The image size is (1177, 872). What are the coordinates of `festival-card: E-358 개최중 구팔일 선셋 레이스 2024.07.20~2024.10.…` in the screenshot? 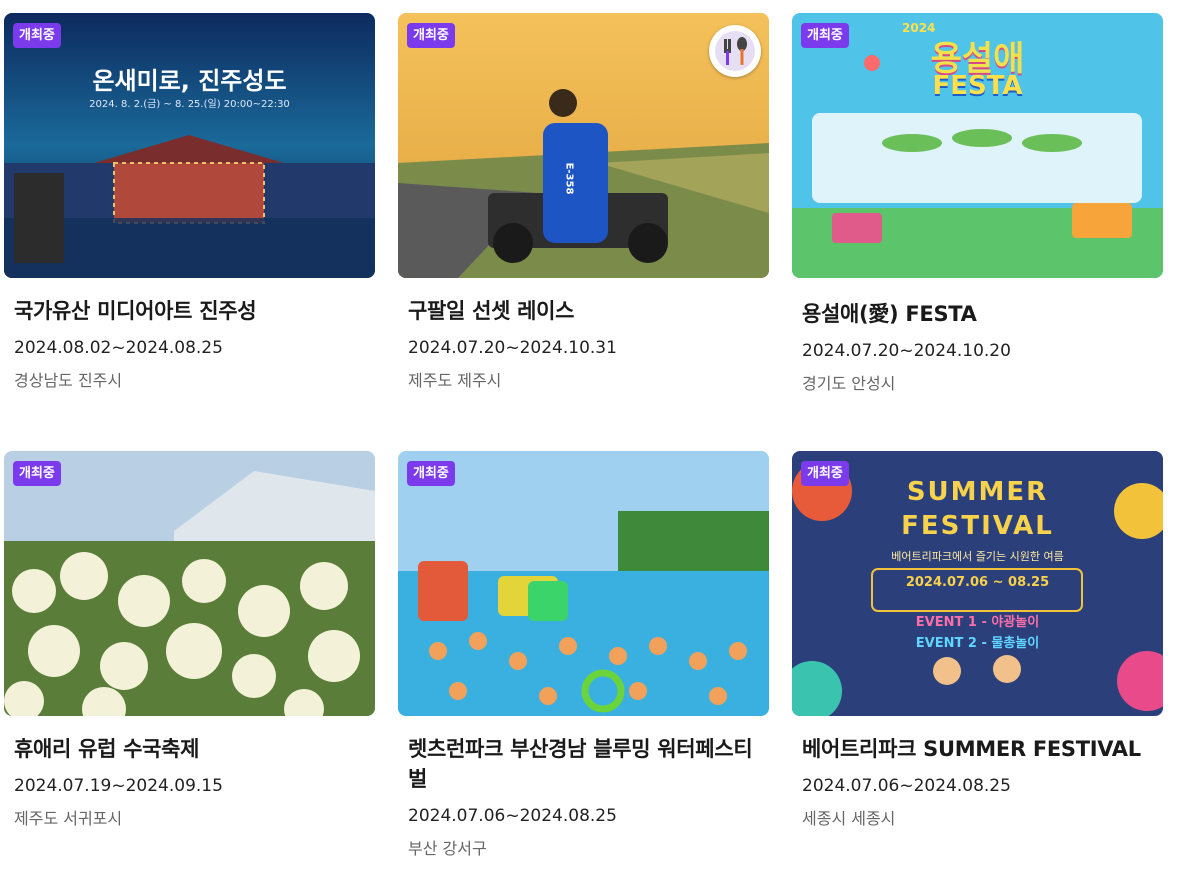 It's located at (583, 202).